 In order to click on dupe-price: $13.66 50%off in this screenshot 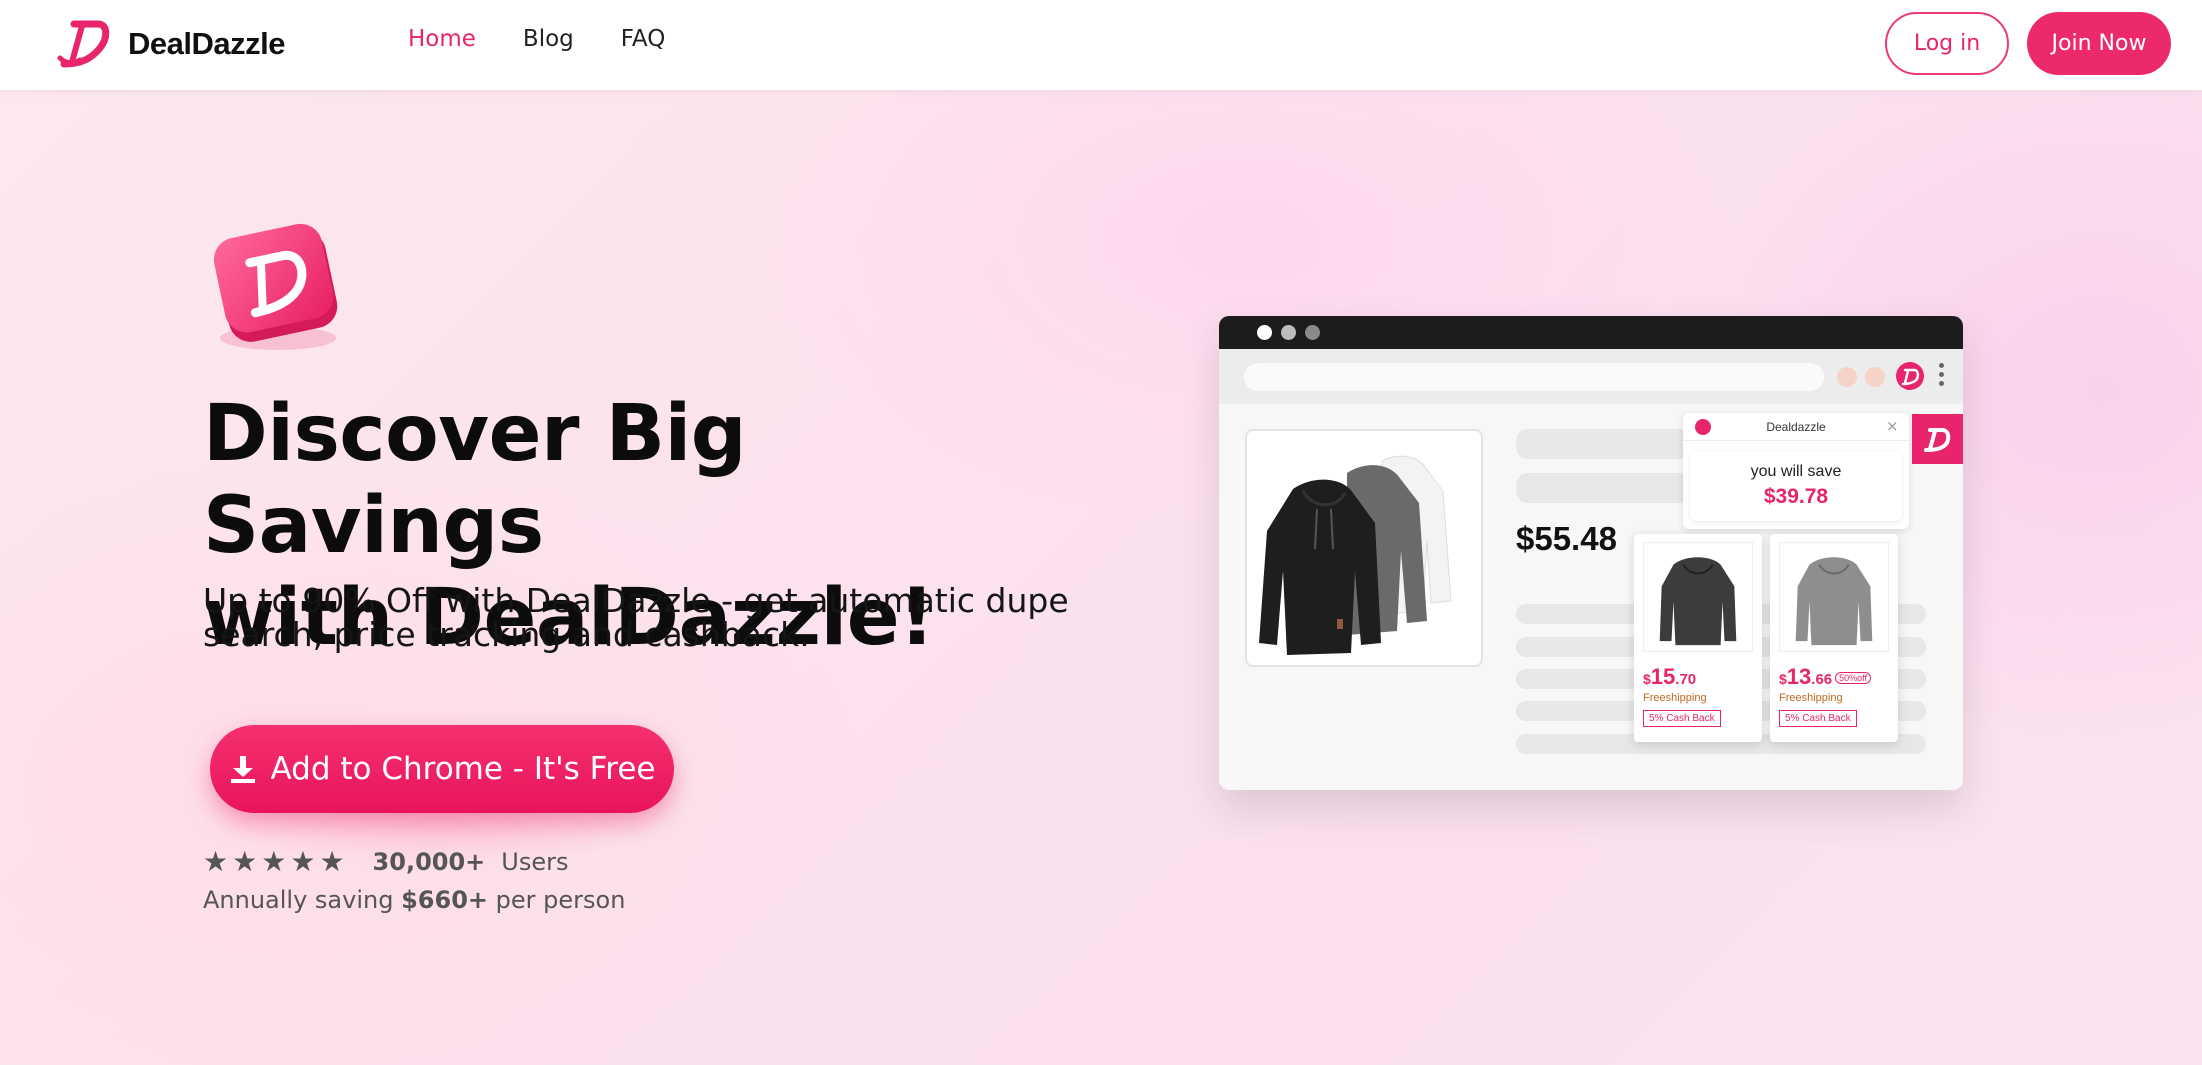, I will do `click(1825, 677)`.